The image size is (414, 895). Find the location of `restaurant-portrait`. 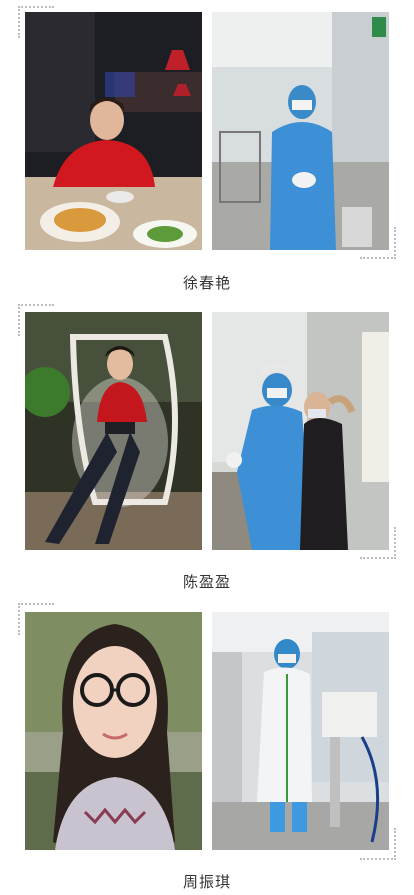

restaurant-portrait is located at coordinates (113, 131).